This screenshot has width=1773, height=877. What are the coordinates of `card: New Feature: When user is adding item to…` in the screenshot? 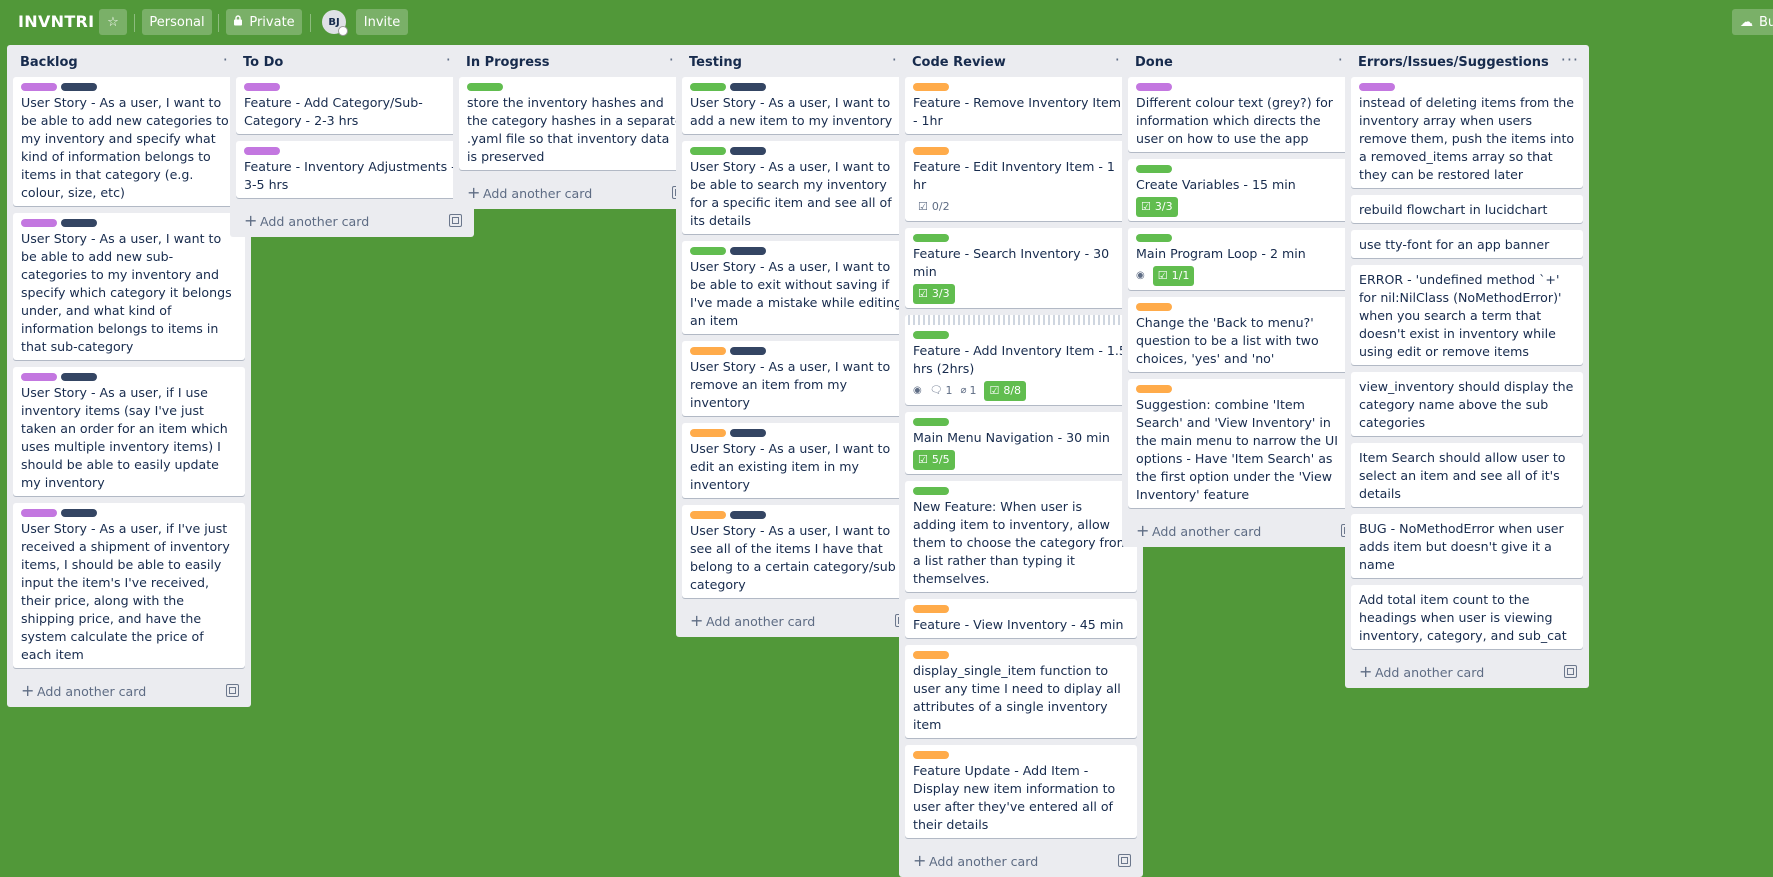 It's located at (1021, 536).